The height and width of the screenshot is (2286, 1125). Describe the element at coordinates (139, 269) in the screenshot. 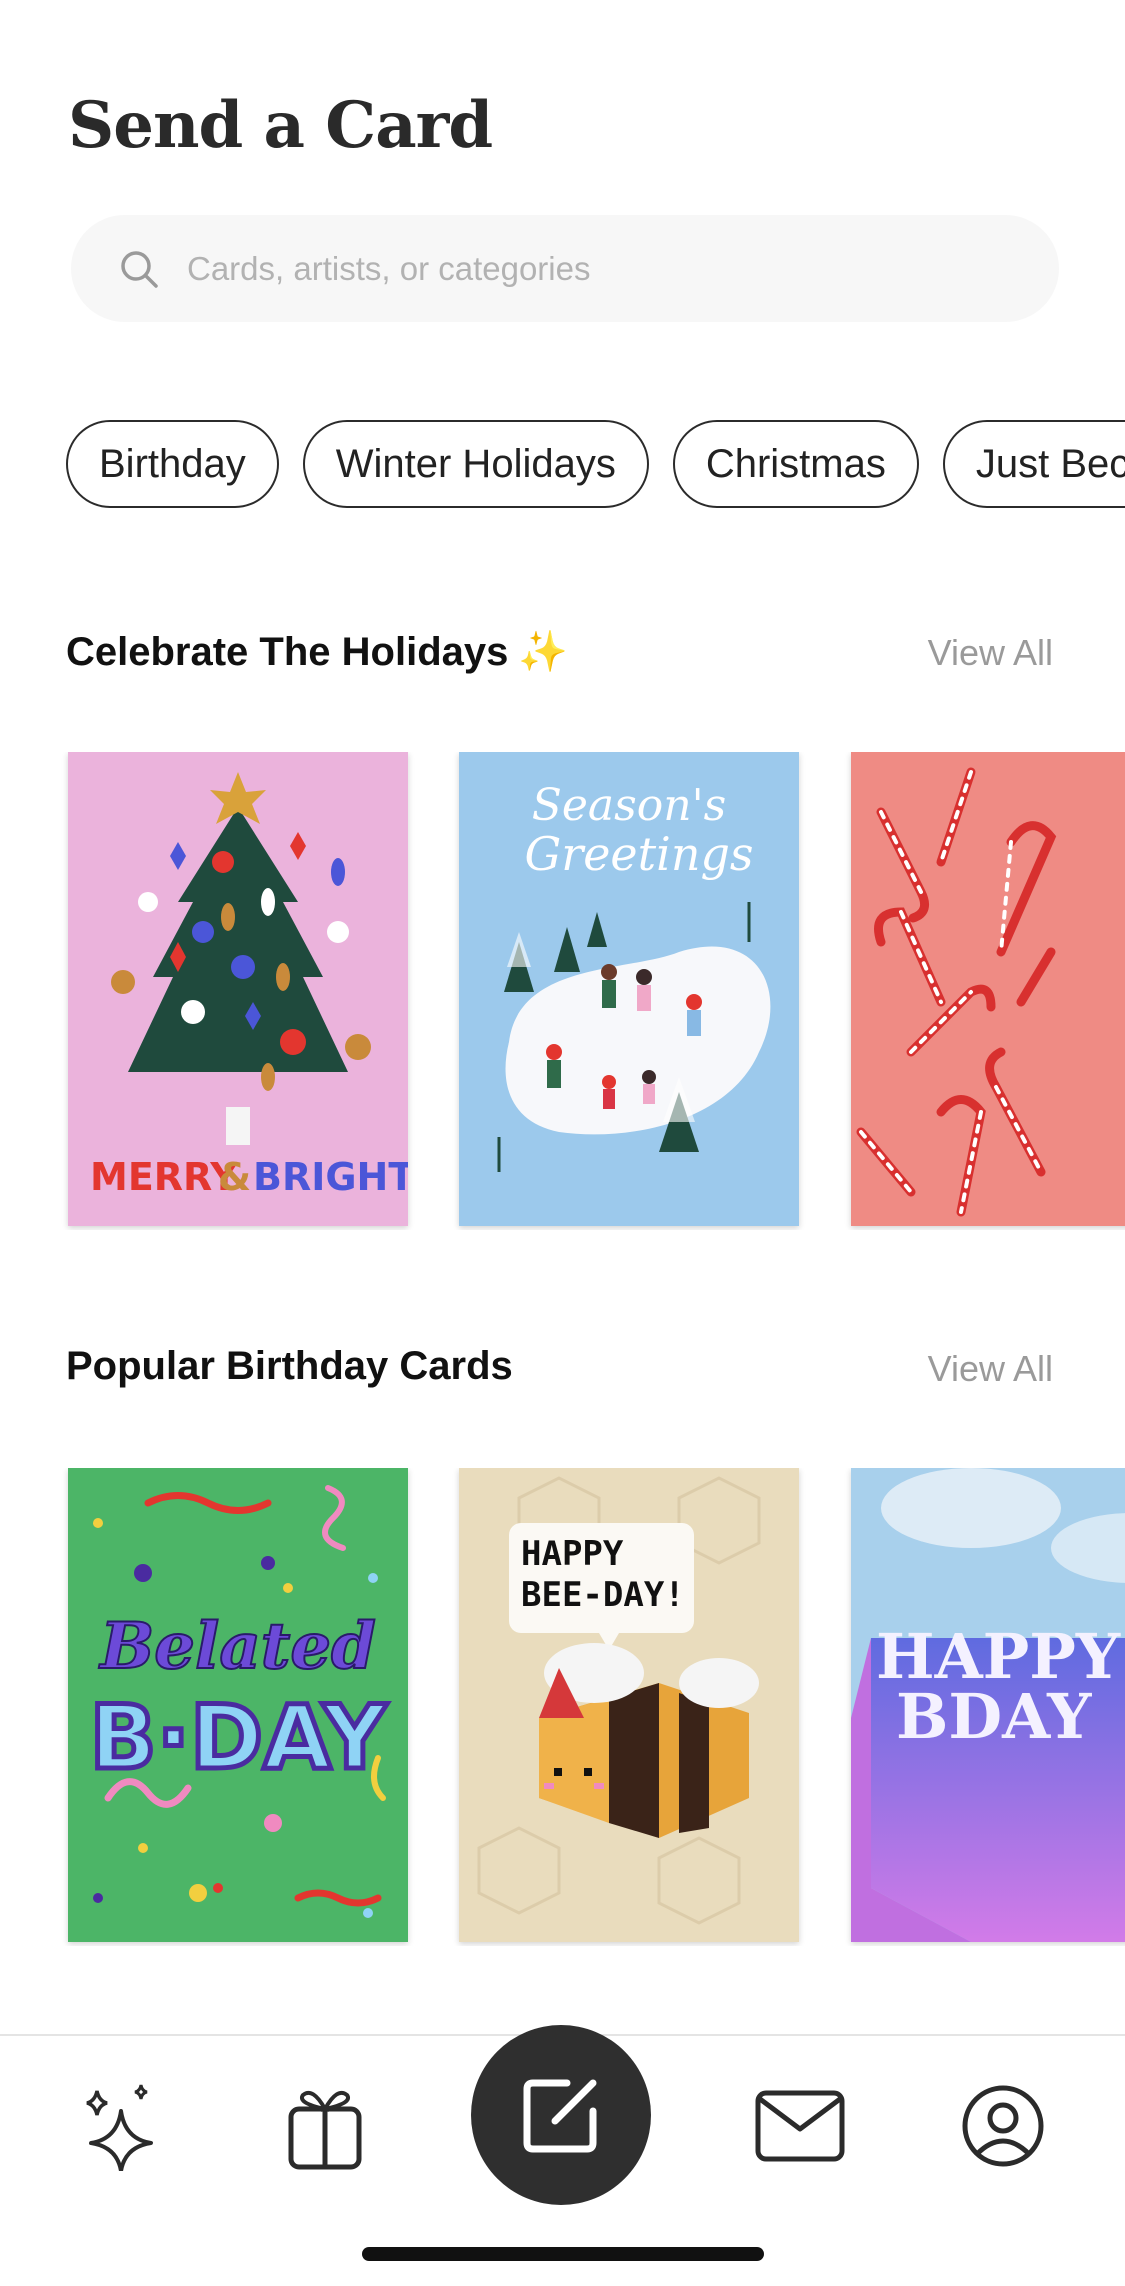

I see `search-icon` at that location.